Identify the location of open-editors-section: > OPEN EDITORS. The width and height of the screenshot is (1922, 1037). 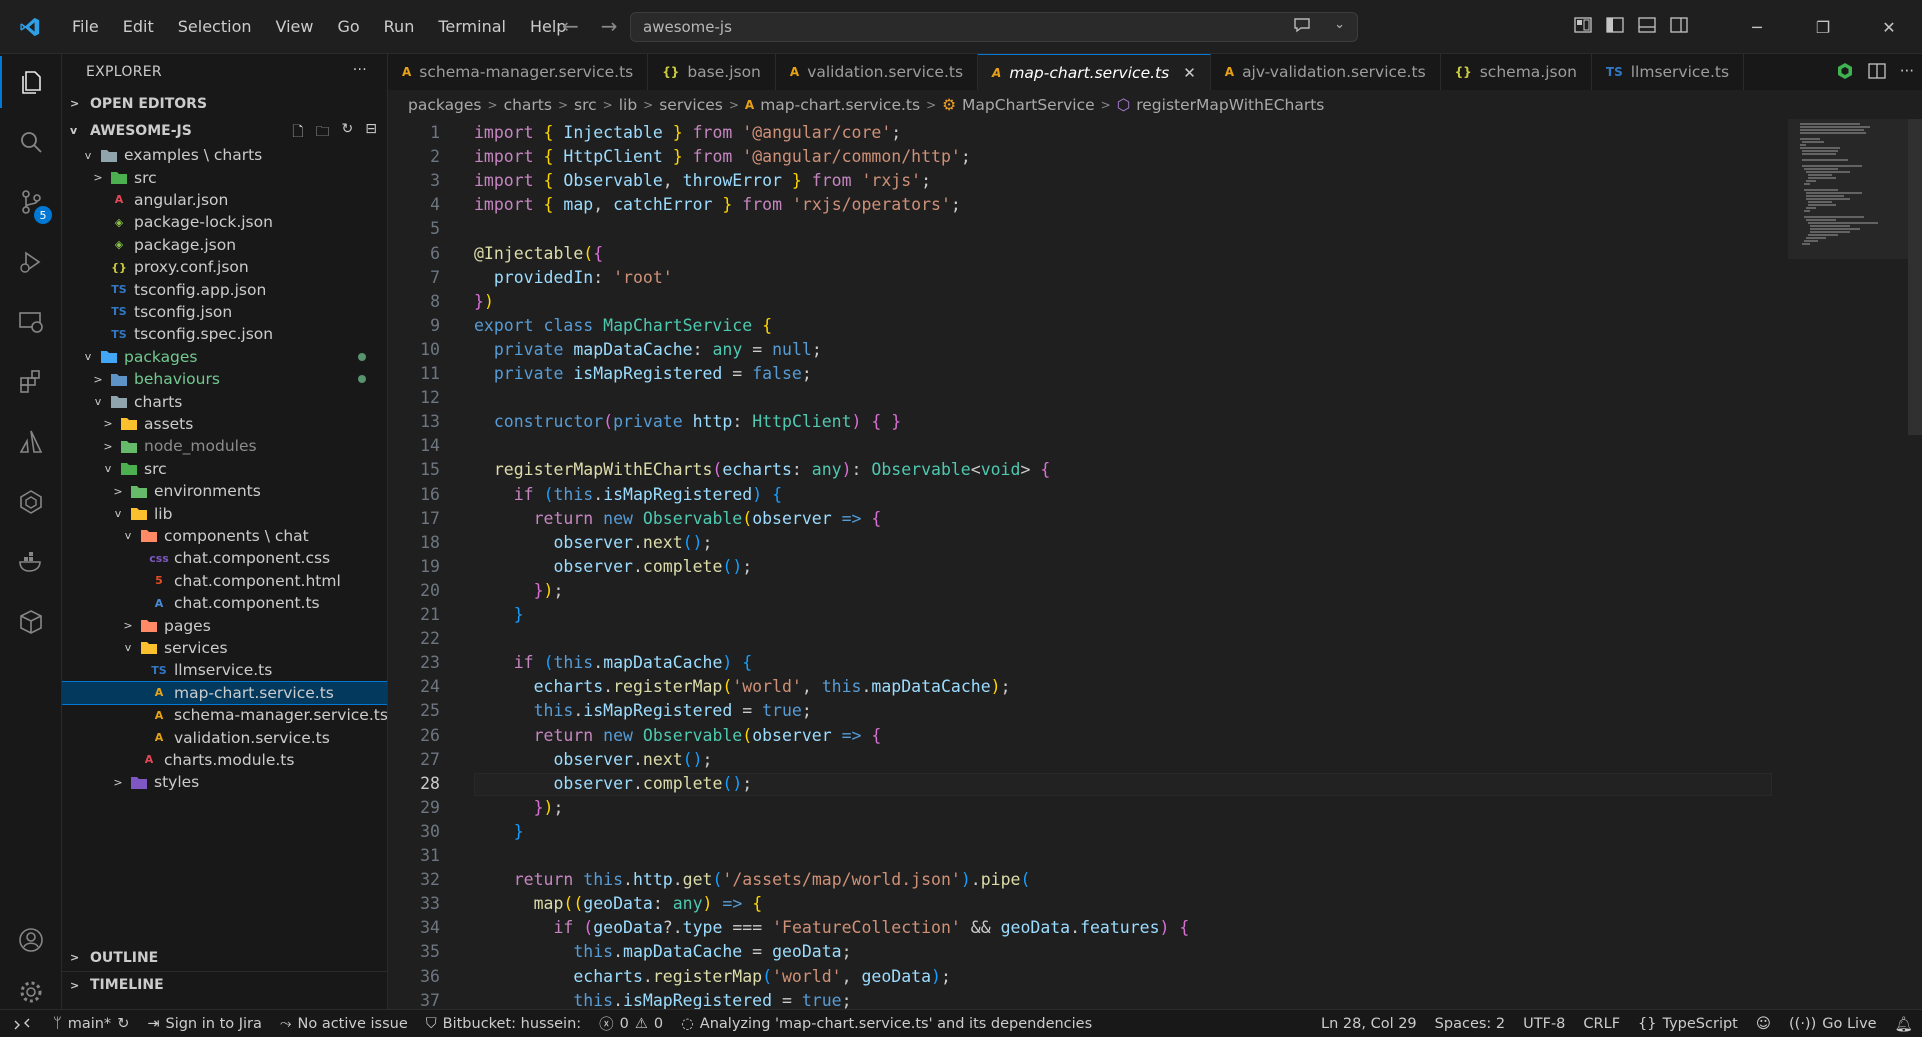
(224, 103).